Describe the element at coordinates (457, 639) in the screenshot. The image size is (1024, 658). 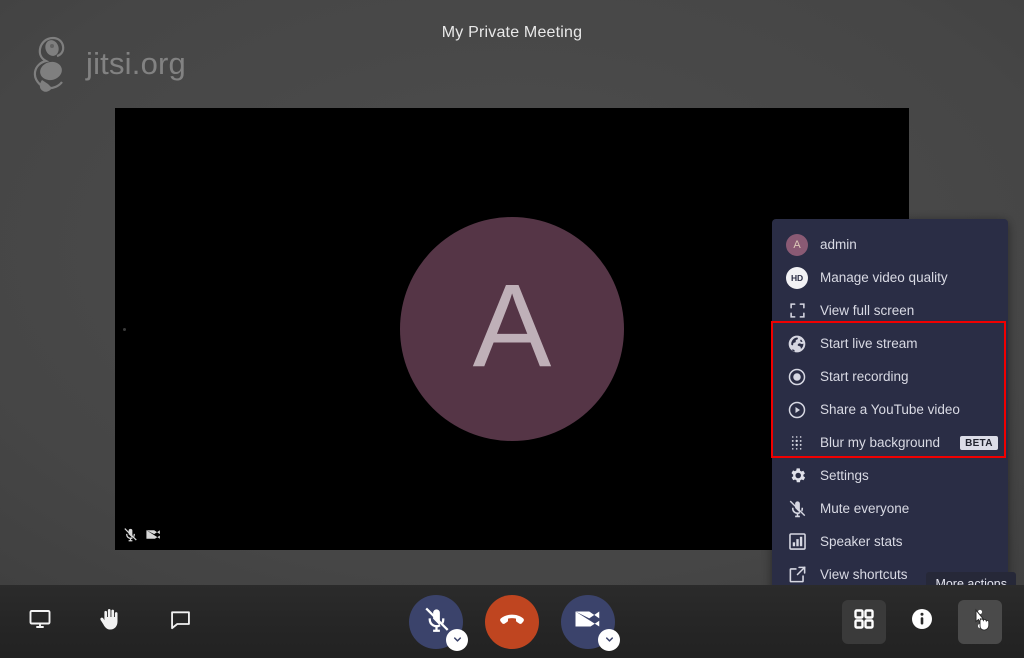
I see `audio-settings-dropdown` at that location.